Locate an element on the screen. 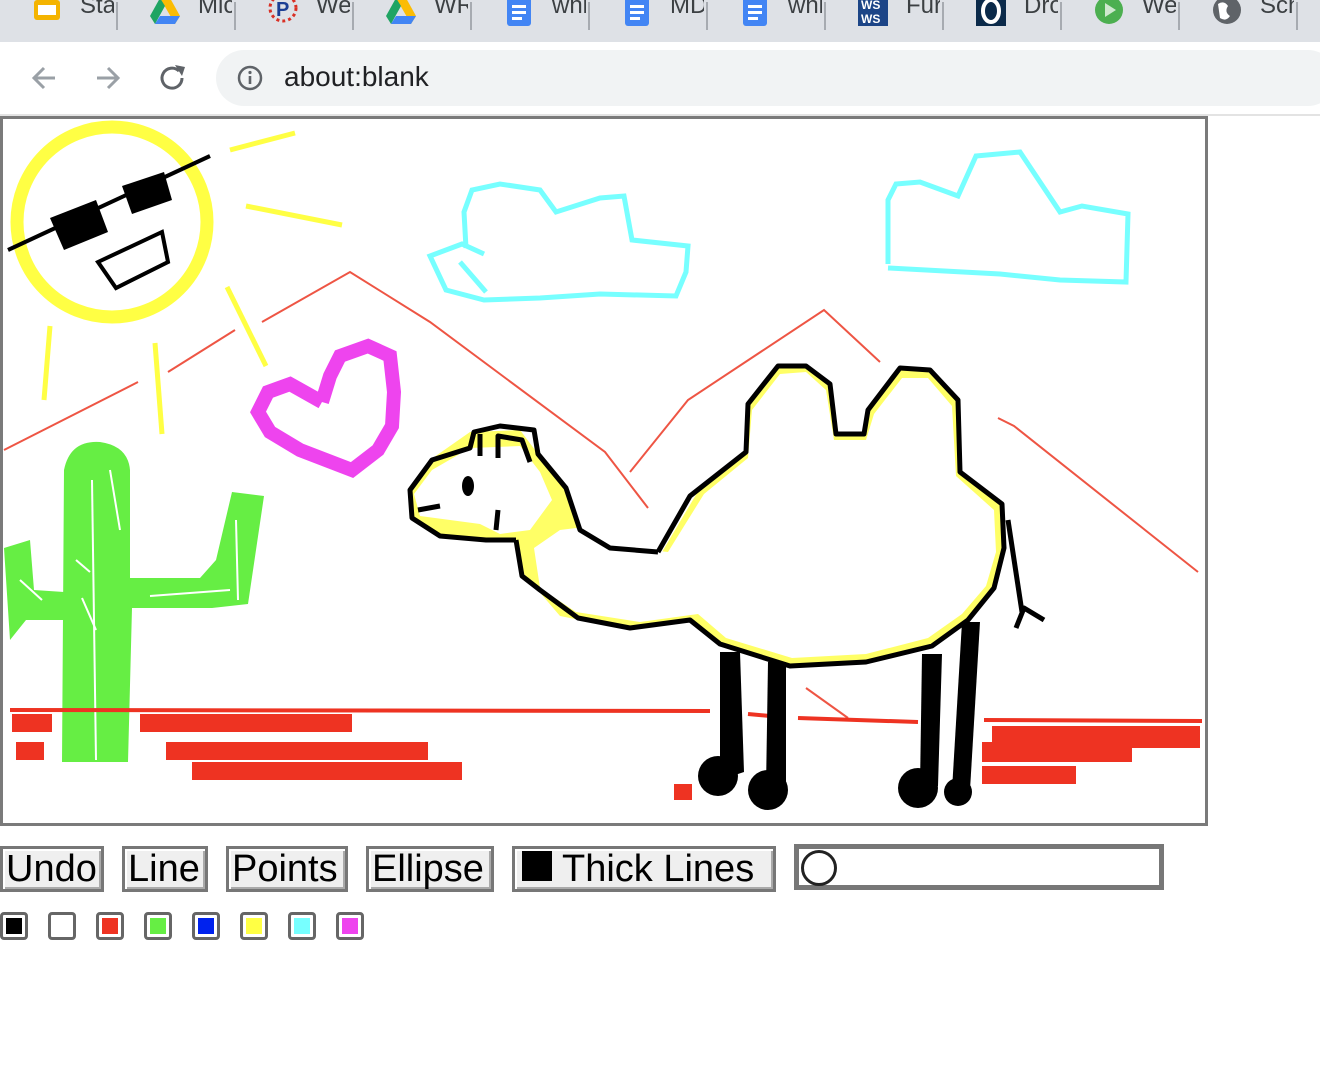  browser-tab: WR is located at coordinates (413, 21).